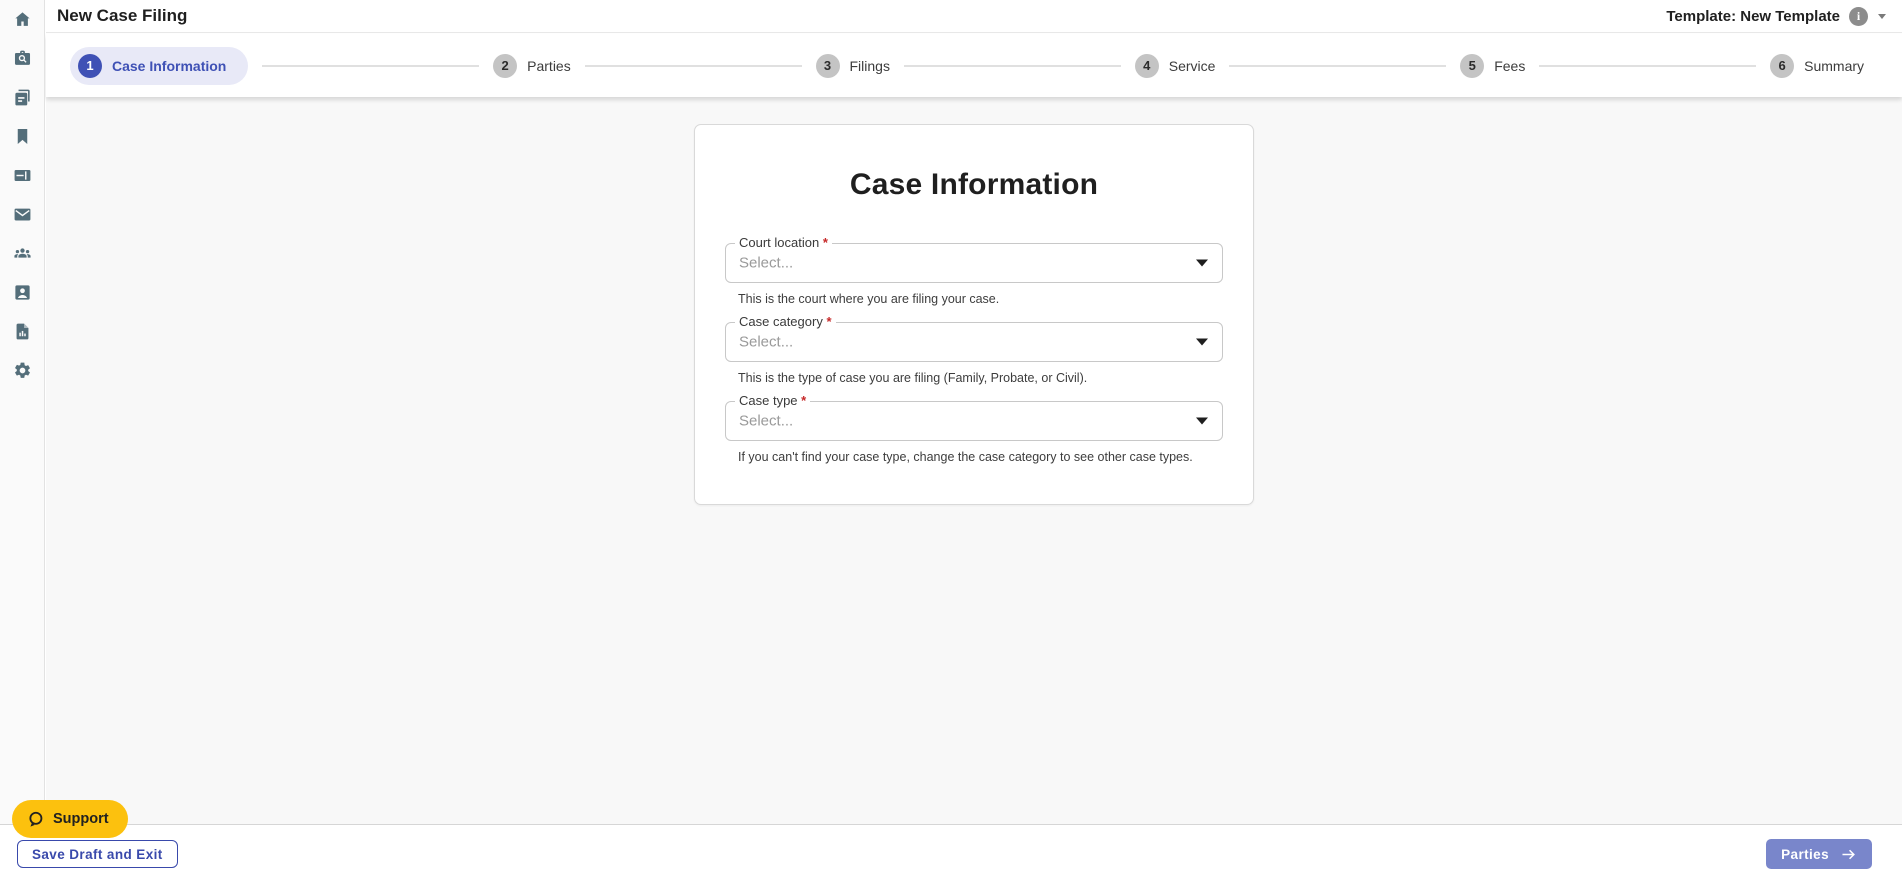 This screenshot has height=883, width=1902. I want to click on support-button: Support, so click(70, 819).